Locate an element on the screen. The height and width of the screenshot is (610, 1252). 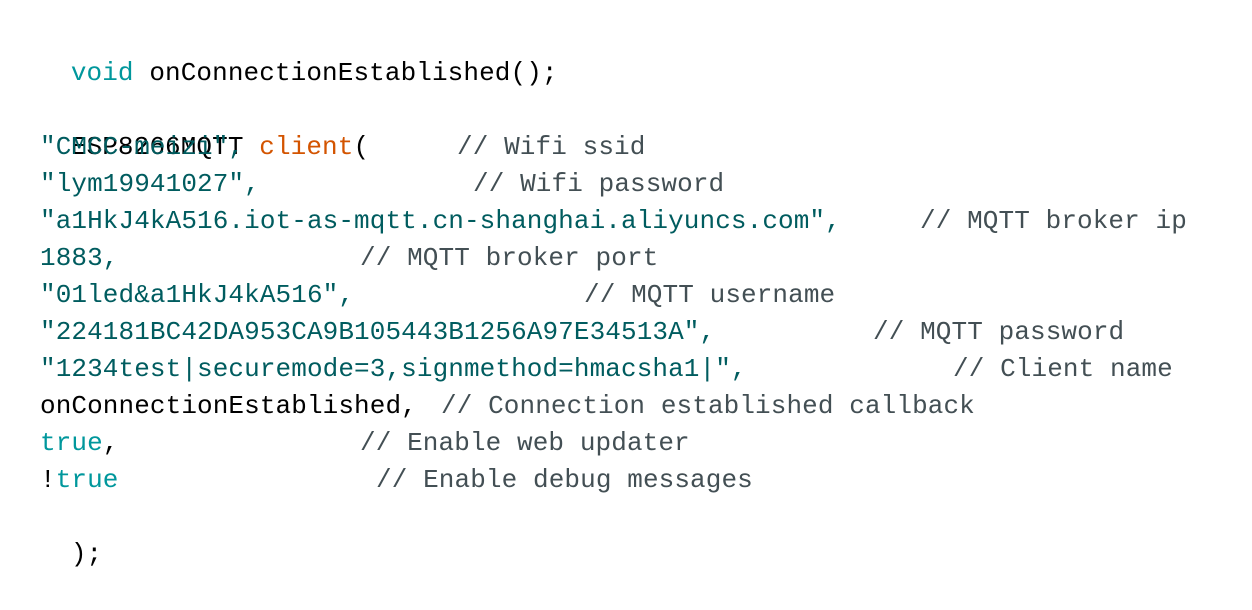
comma: , is located at coordinates (110, 443).